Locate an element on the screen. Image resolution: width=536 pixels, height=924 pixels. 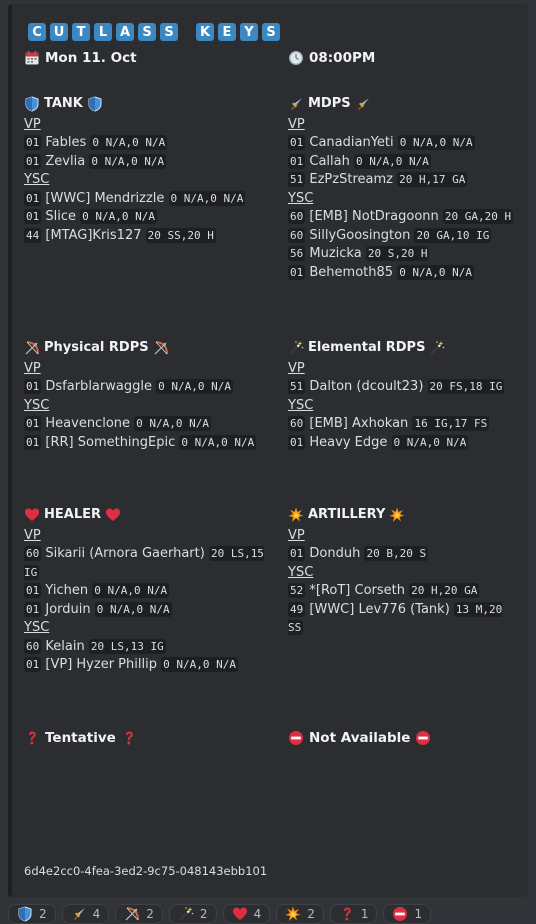
event-time: 08:00PM is located at coordinates (331, 58).